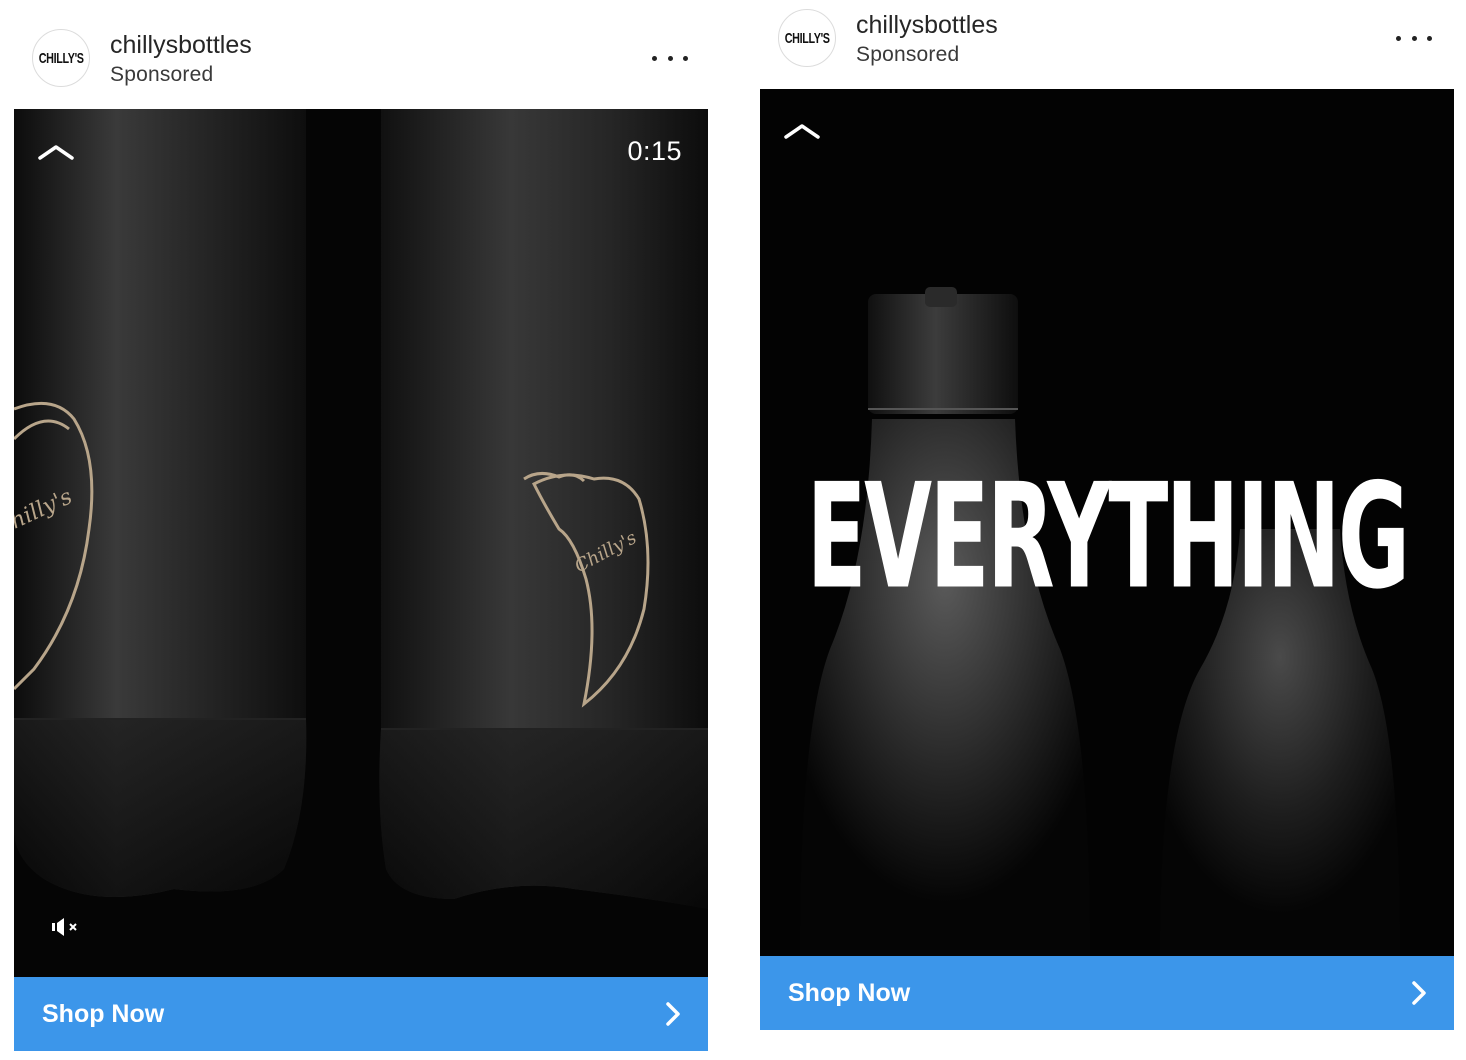 Image resolution: width=1466 pixels, height=1060 pixels. I want to click on muted-speaker-icon, so click(65, 927).